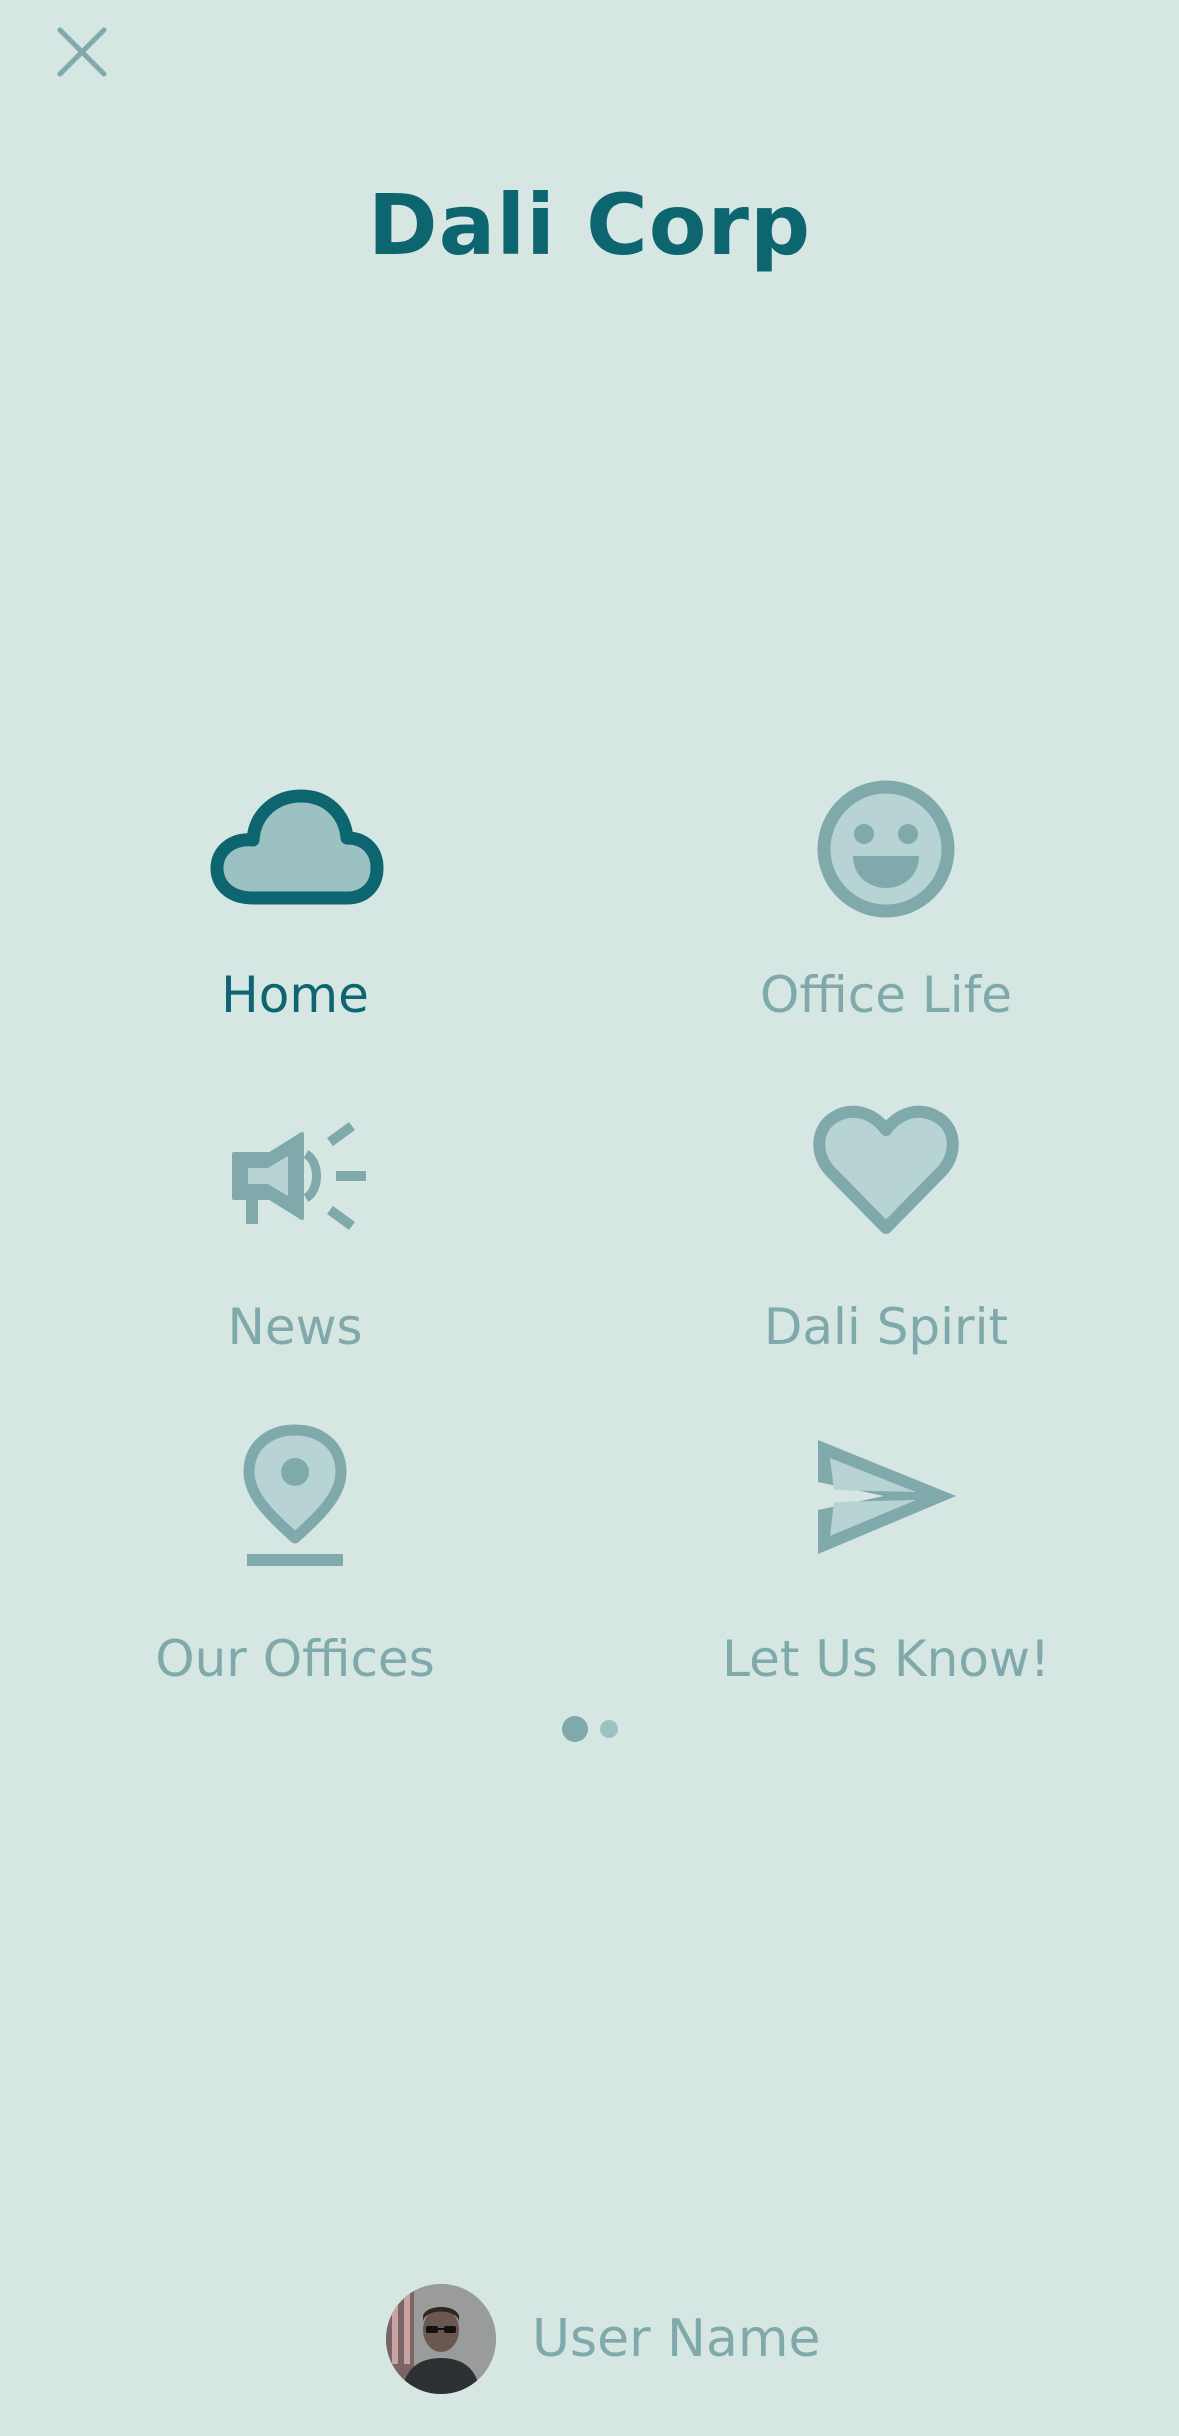  Describe the element at coordinates (297, 847) in the screenshot. I see `cloud-icon` at that location.